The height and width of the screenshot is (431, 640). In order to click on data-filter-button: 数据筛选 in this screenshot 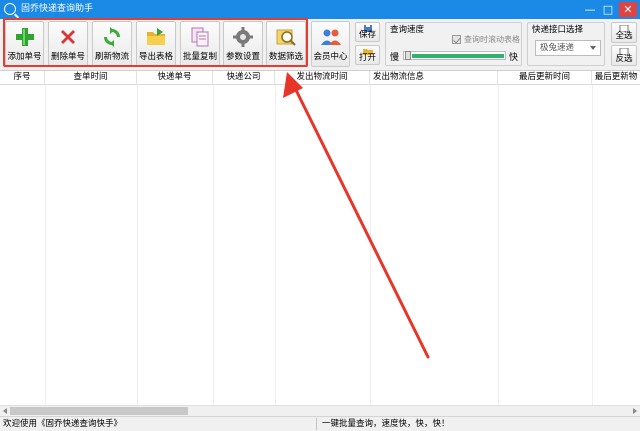, I will do `click(286, 44)`.